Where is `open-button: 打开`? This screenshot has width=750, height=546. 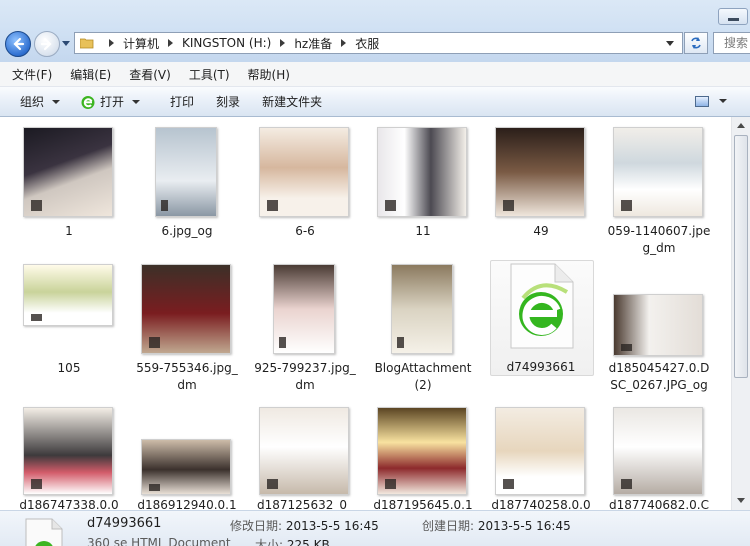 open-button: 打开 is located at coordinates (110, 102).